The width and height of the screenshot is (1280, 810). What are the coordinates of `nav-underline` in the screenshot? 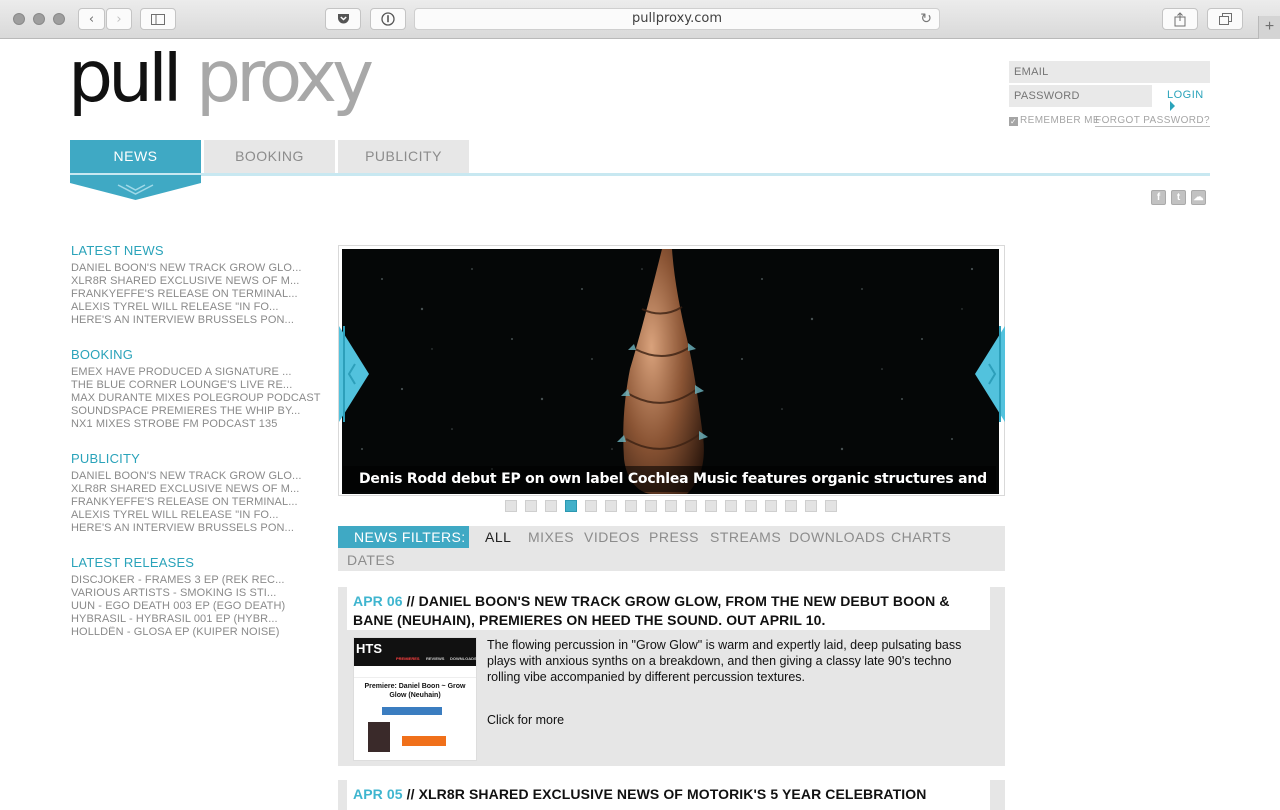 It's located at (640, 174).